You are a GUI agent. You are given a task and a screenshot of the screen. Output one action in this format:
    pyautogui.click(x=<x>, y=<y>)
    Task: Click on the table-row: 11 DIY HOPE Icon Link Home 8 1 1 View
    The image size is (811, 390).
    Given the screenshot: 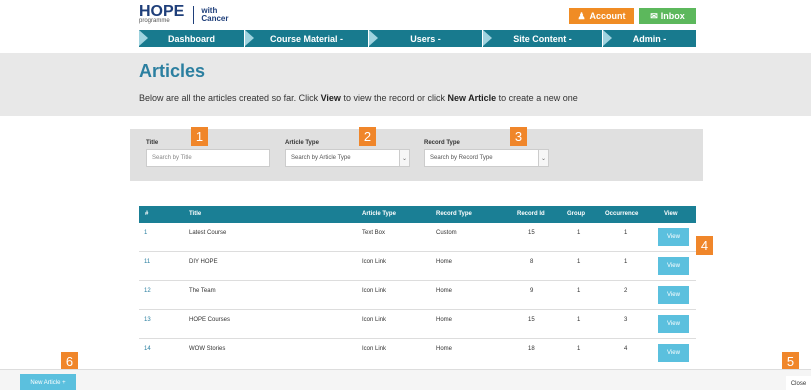 What is the action you would take?
    pyautogui.click(x=417, y=266)
    